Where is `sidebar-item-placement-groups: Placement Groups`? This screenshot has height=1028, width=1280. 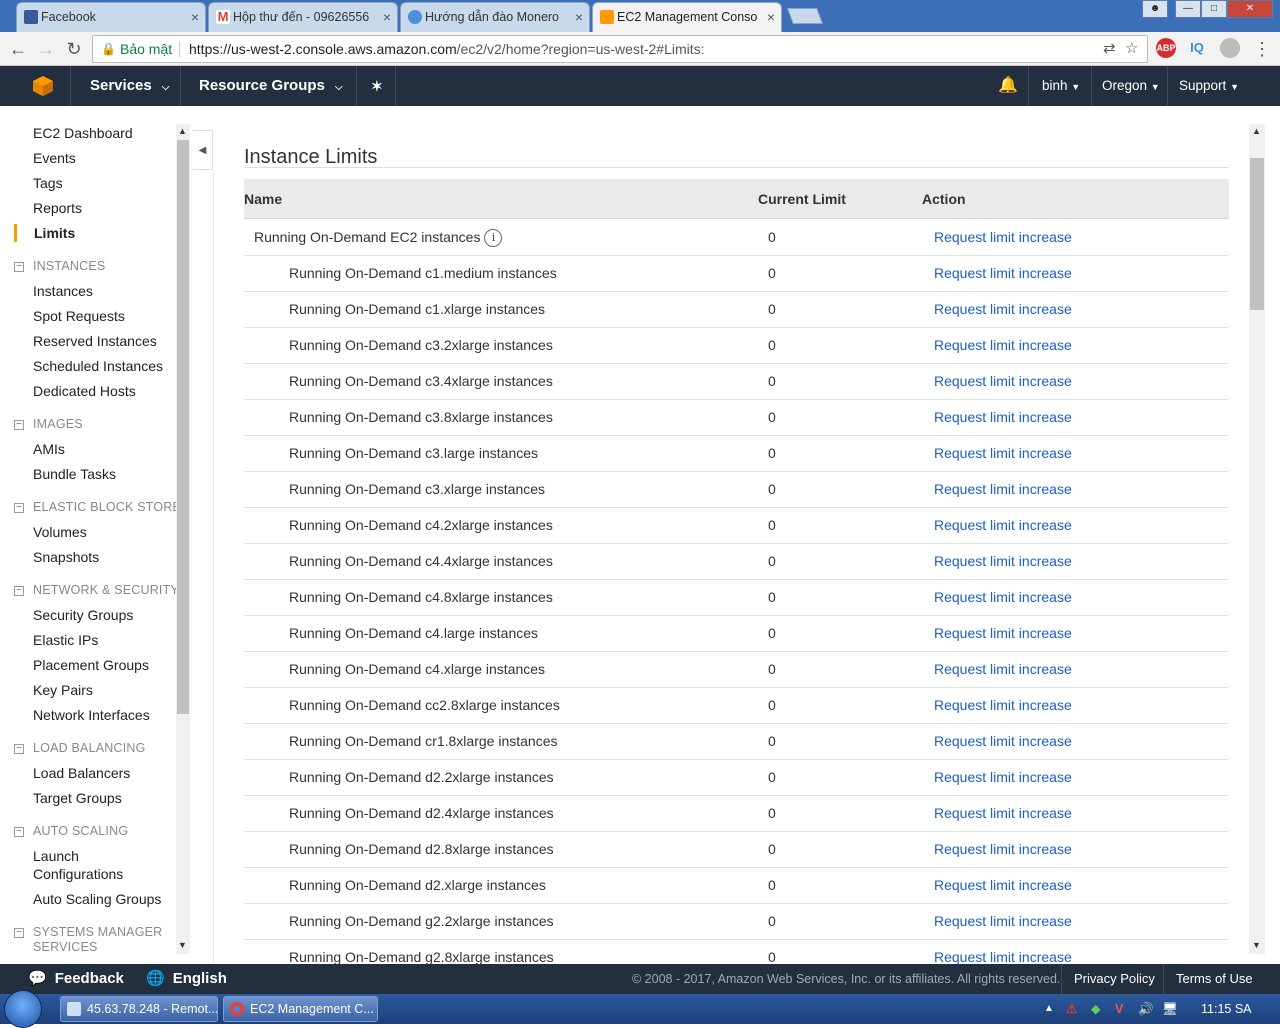 sidebar-item-placement-groups: Placement Groups is located at coordinates (91, 665).